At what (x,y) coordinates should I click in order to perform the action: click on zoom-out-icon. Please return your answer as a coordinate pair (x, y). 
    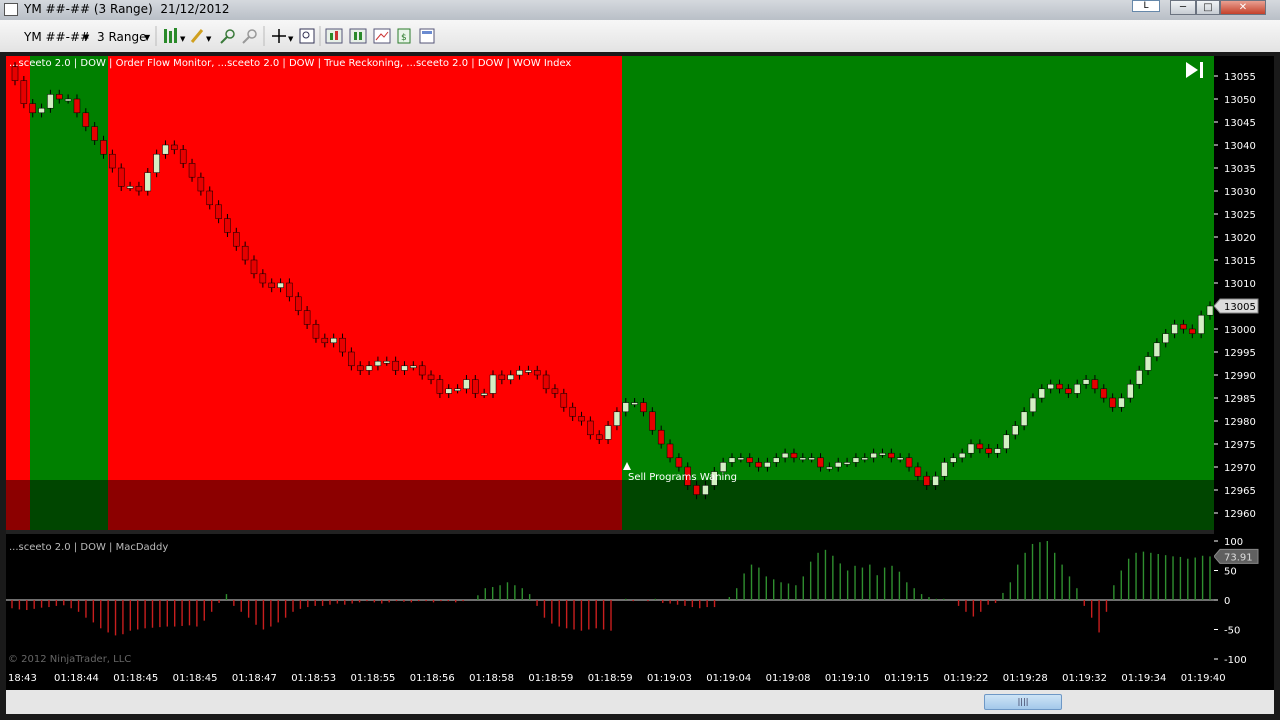
    Looking at the image, I should click on (249, 36).